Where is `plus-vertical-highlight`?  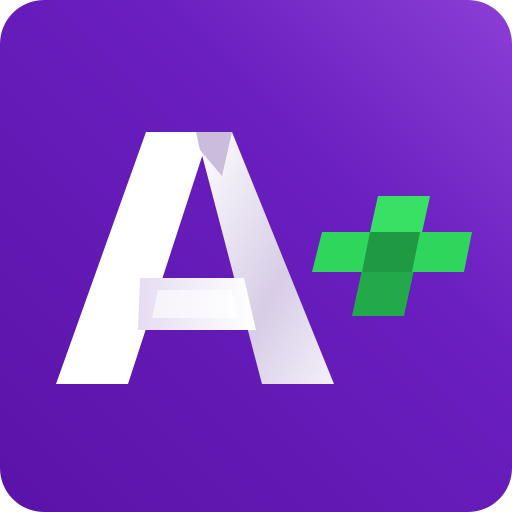 plus-vertical-highlight is located at coordinates (400, 214).